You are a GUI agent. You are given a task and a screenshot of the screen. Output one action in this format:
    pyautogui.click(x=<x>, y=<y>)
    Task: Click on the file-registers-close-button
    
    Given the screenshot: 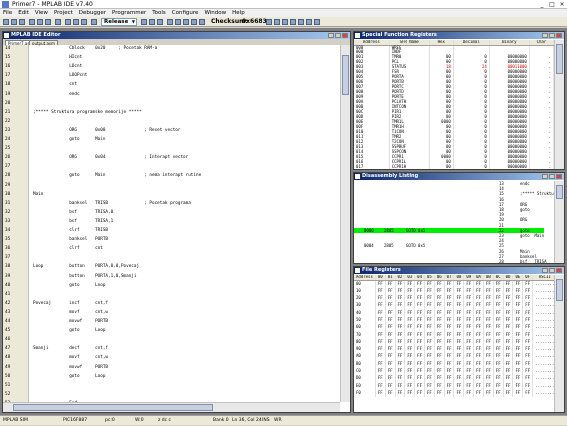 What is the action you would take?
    pyautogui.click(x=559, y=270)
    